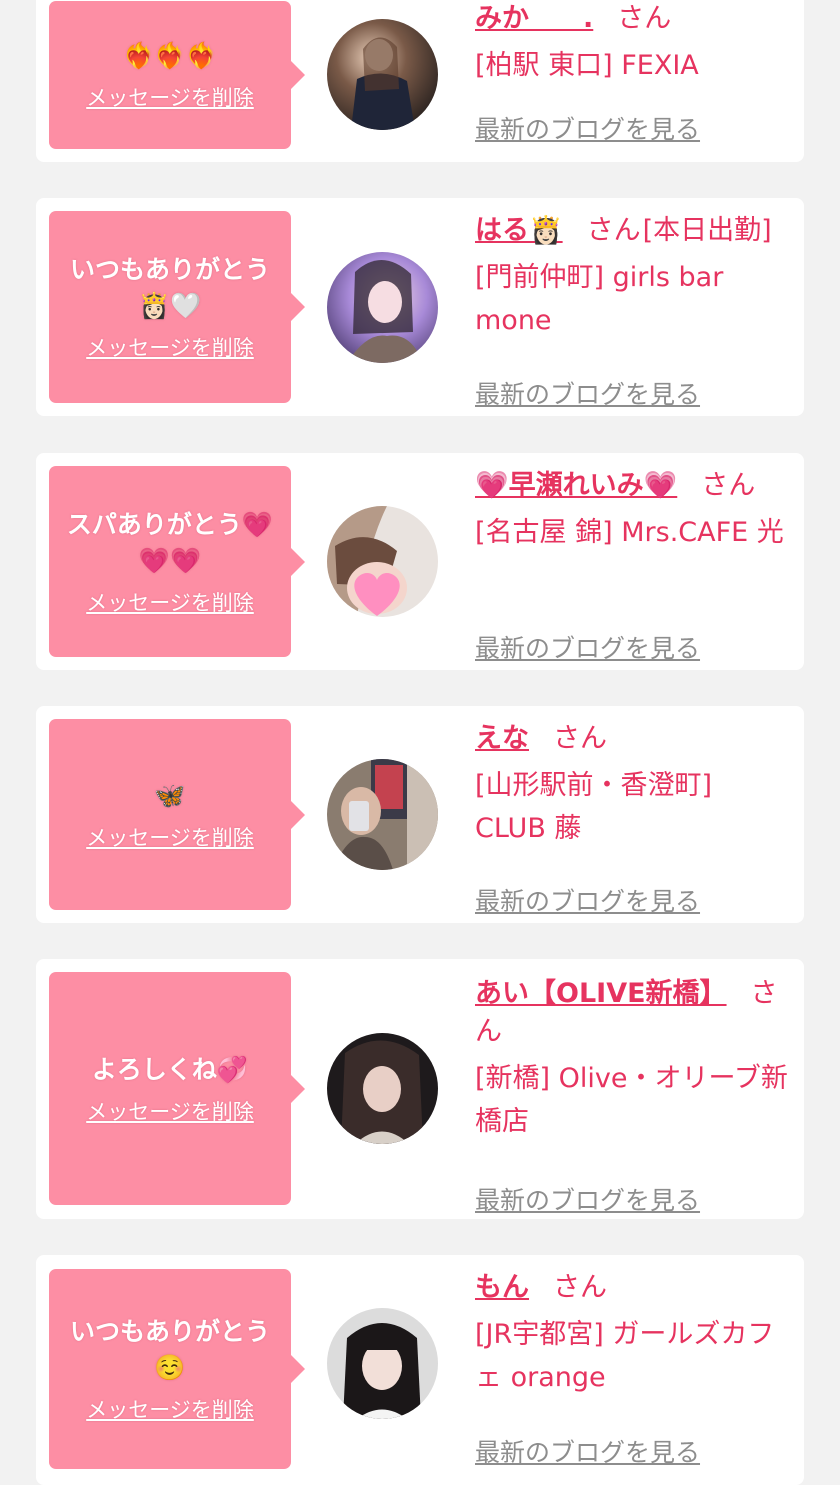  Describe the element at coordinates (625, 1356) in the screenshot. I see `shop-name: [JR宇都宮] ガールズカフェ orange` at that location.